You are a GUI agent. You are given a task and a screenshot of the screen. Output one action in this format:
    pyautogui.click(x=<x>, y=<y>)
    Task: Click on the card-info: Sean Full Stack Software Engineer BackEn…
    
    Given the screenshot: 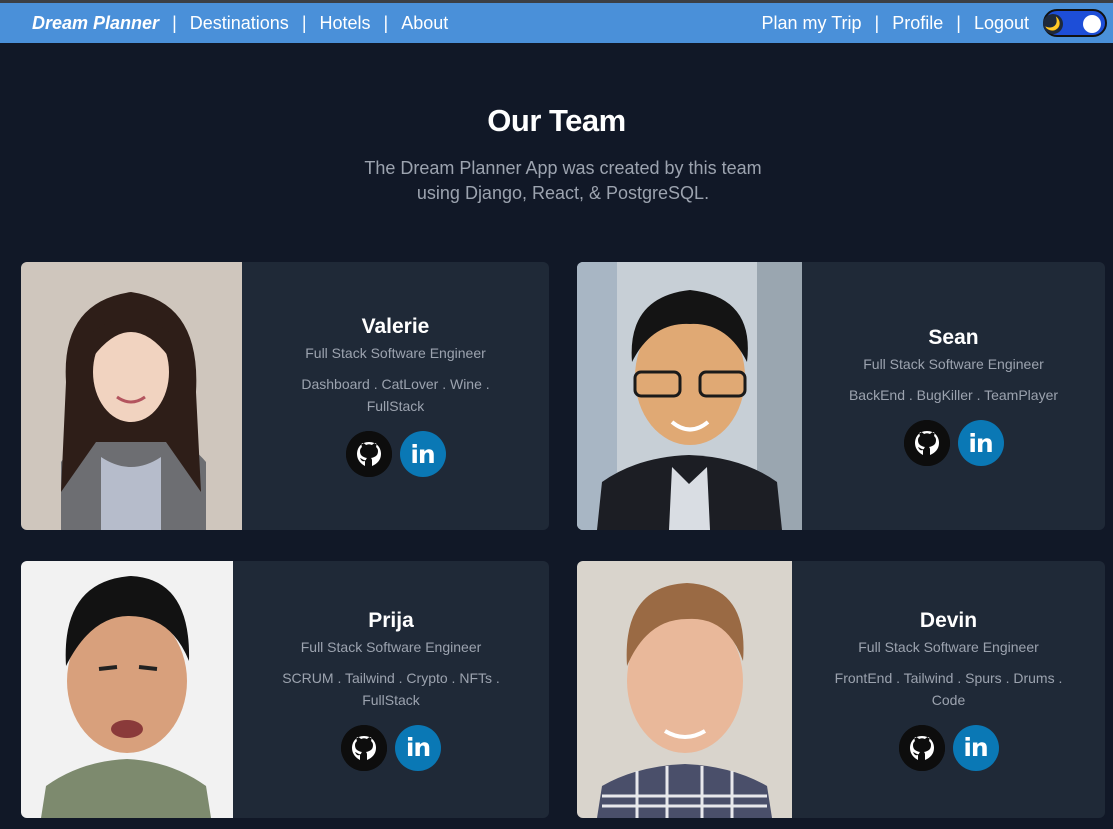 What is the action you would take?
    pyautogui.click(x=953, y=396)
    